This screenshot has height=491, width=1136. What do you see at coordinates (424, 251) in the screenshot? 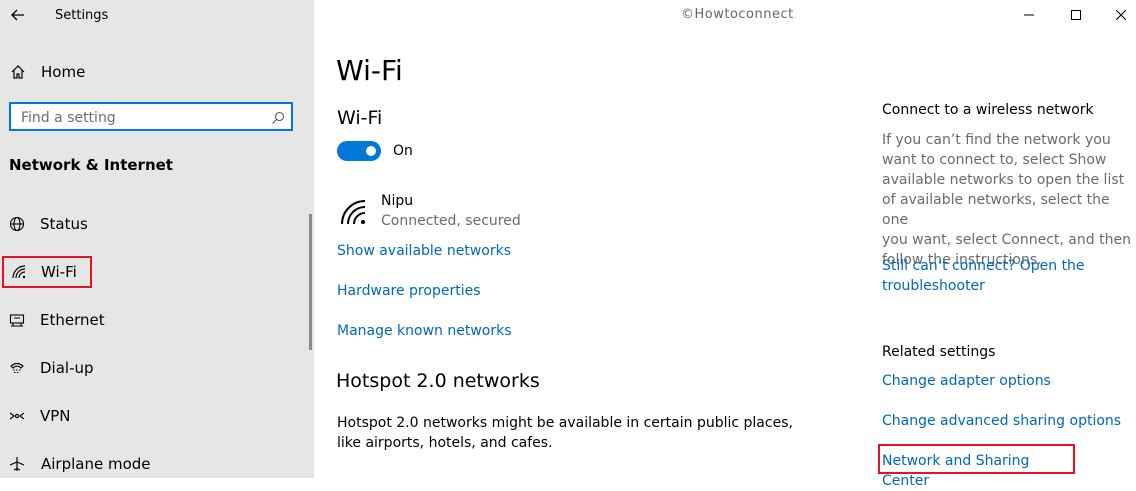
I see `show-available-networks-link: Show available networks` at bounding box center [424, 251].